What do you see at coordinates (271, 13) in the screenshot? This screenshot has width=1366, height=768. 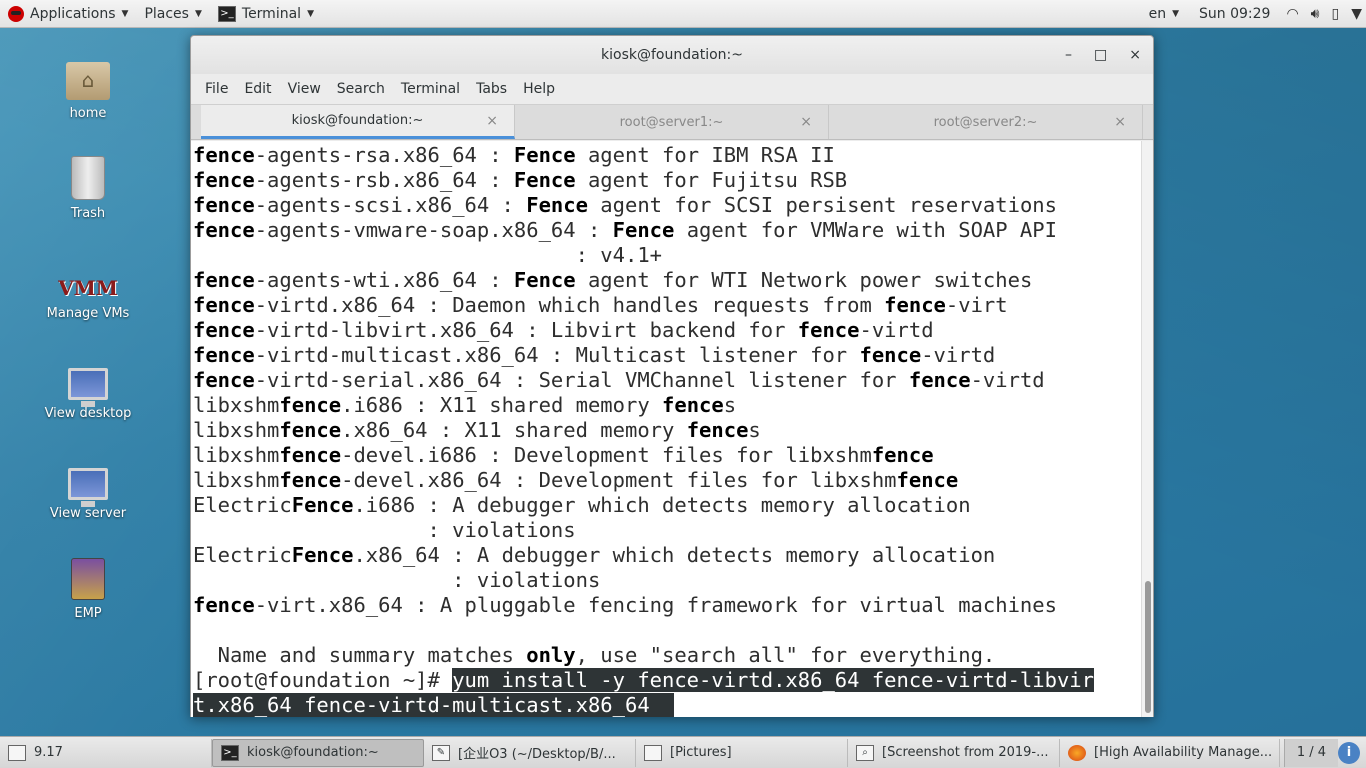 I see `terminal-app-label: Terminal` at bounding box center [271, 13].